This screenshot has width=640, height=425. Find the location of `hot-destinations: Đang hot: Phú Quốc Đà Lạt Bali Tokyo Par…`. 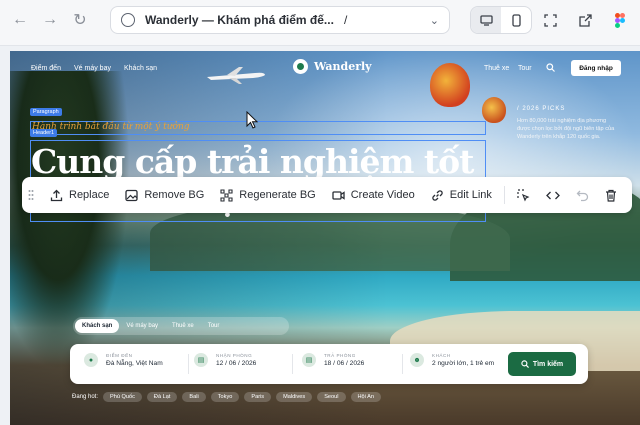

hot-destinations: Đang hot: Phú Quốc Đà Lạt Bali Tokyo Par… is located at coordinates (226, 397).